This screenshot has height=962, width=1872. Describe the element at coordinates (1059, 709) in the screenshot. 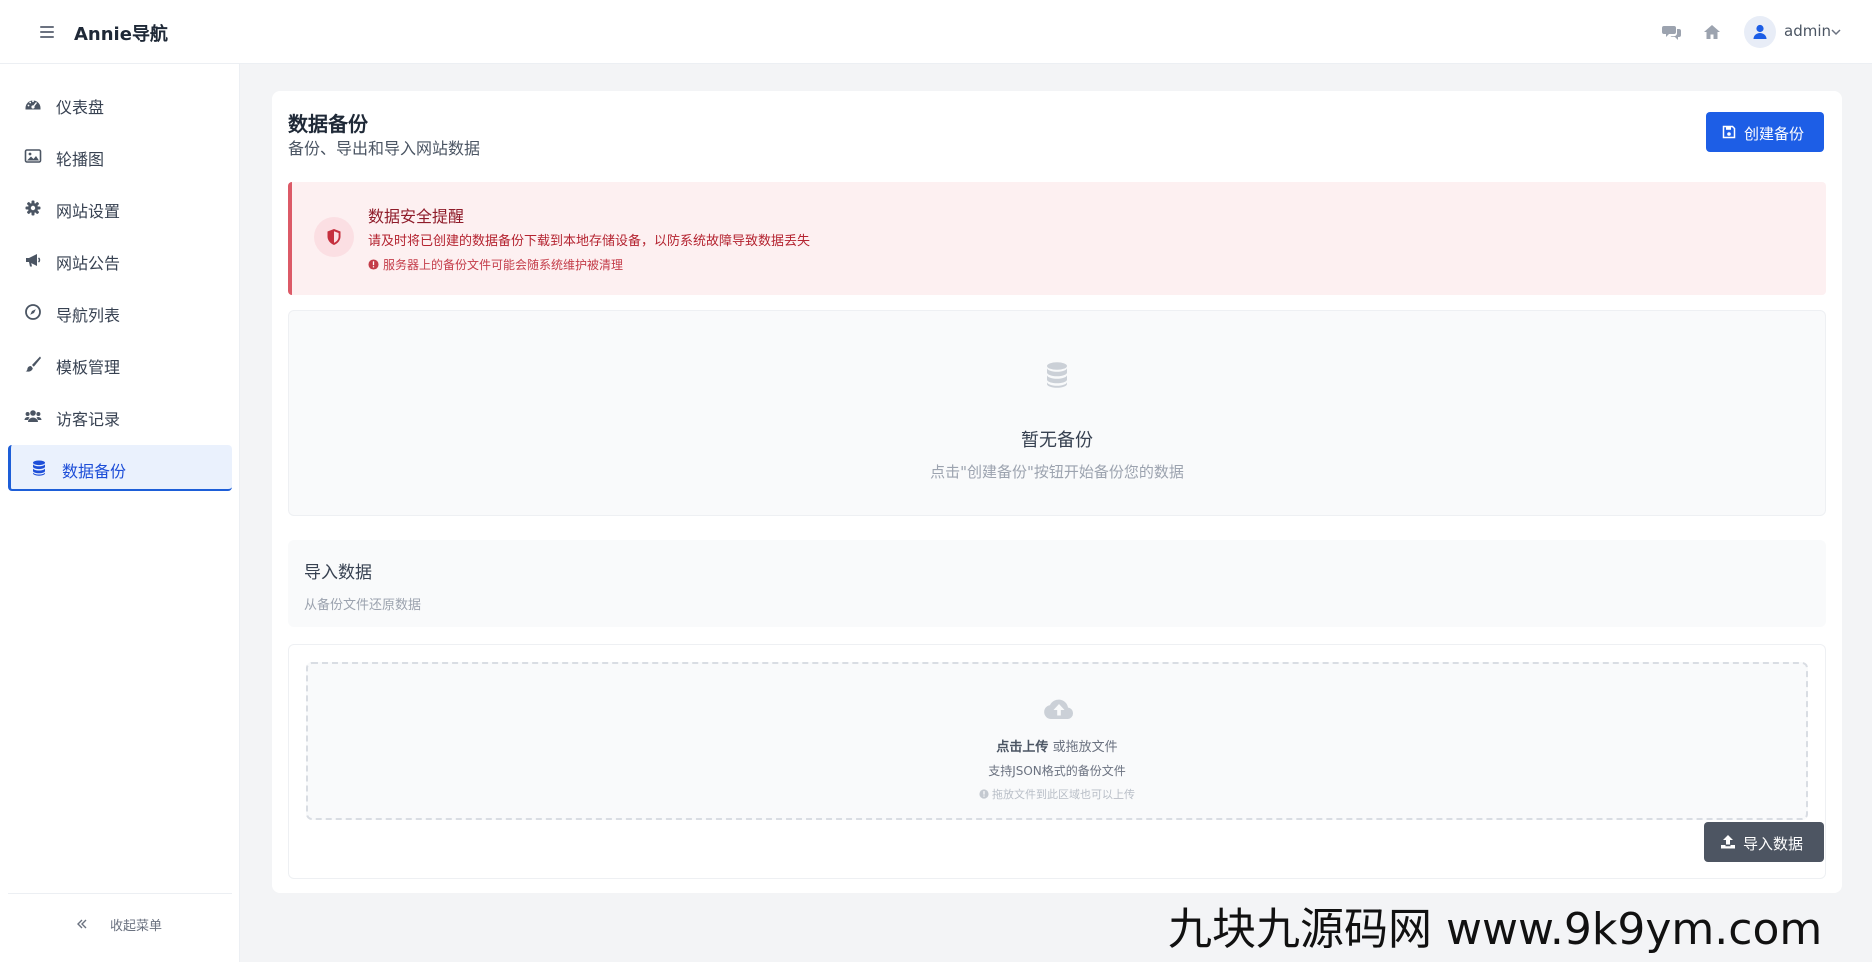

I see `cloud-upload-icon` at that location.